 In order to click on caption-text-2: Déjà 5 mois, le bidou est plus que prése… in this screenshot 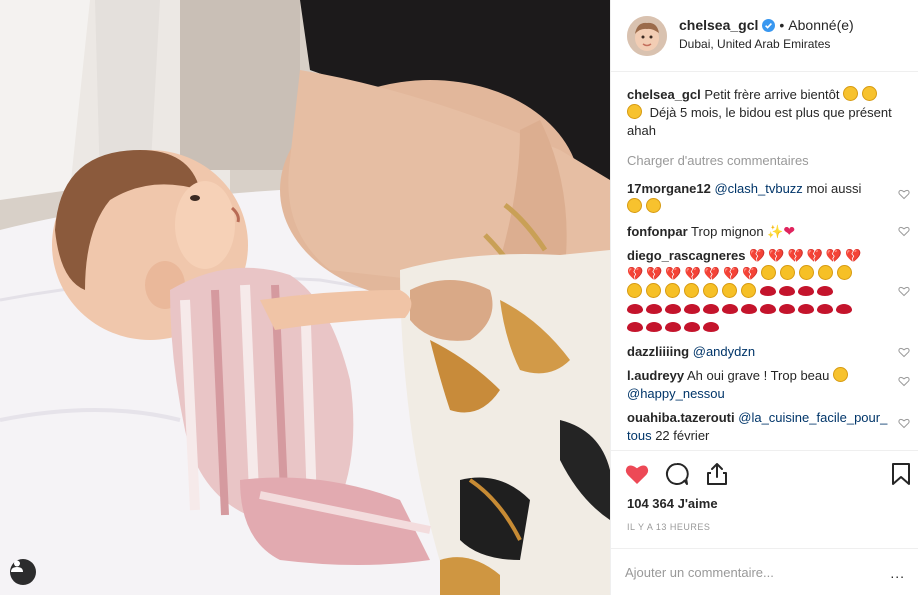, I will do `click(759, 121)`.